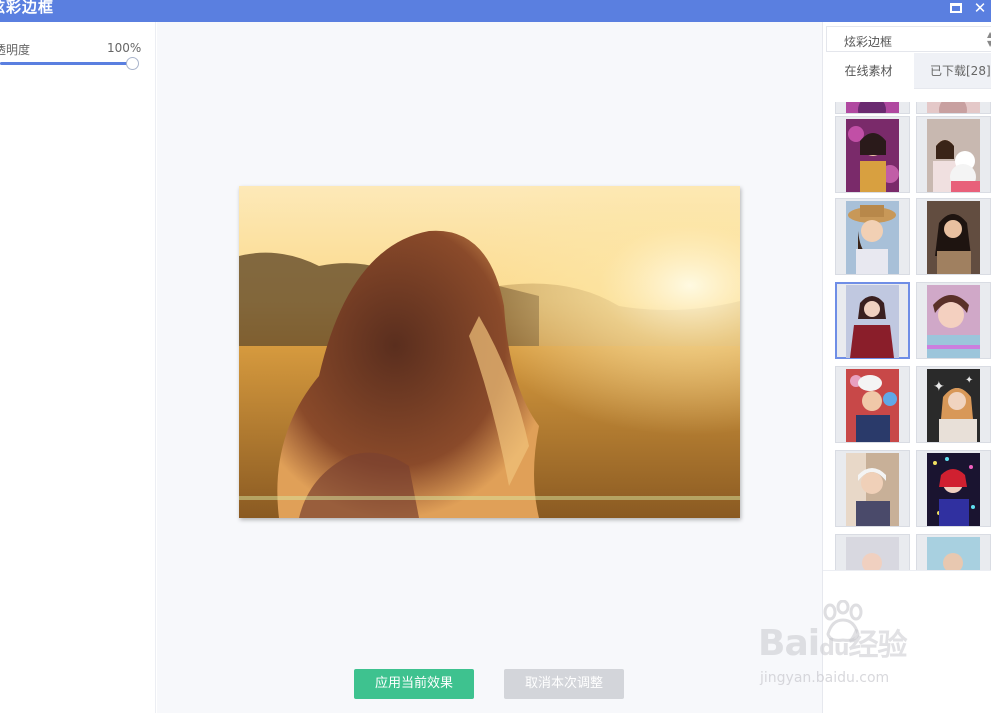  Describe the element at coordinates (989, 39) in the screenshot. I see `select-arrows-icon: ▲ ▼` at that location.